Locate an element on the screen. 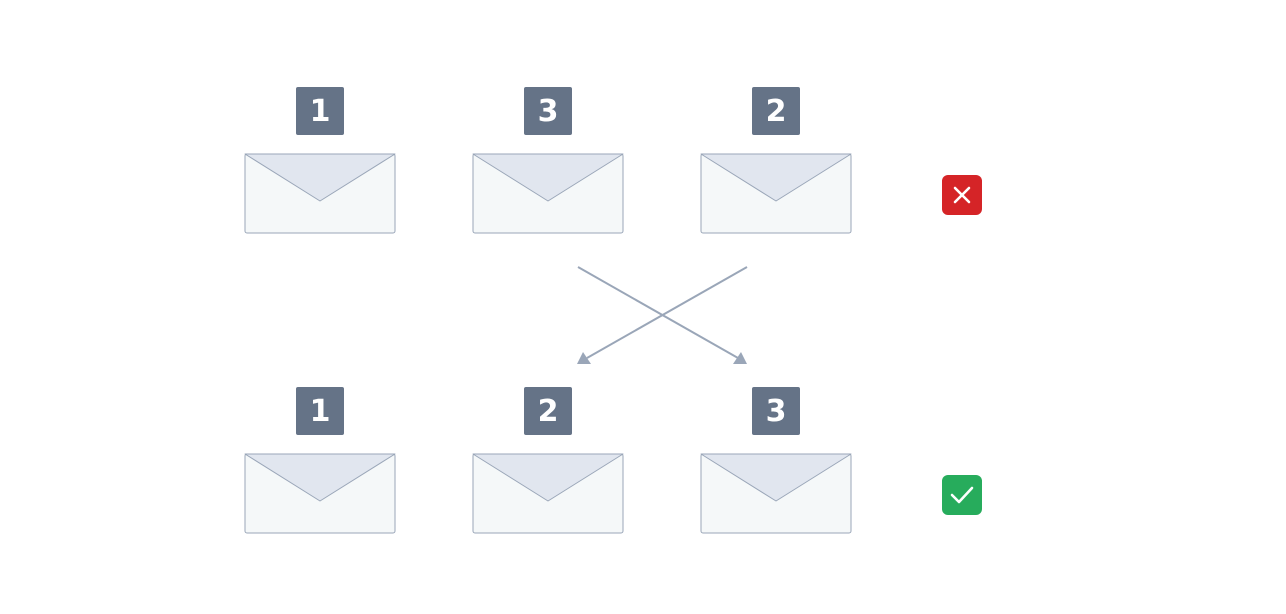  check-icon is located at coordinates (962, 495).